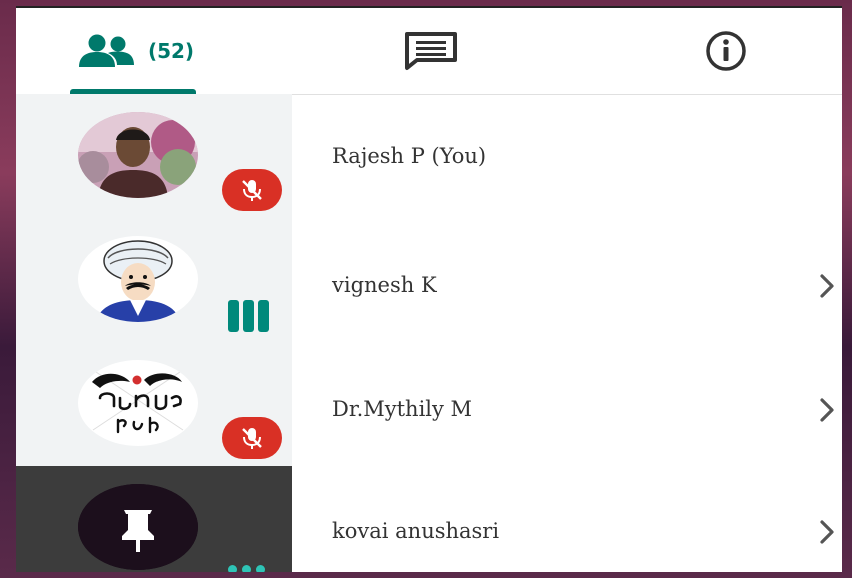  I want to click on tab-info, so click(726, 51).